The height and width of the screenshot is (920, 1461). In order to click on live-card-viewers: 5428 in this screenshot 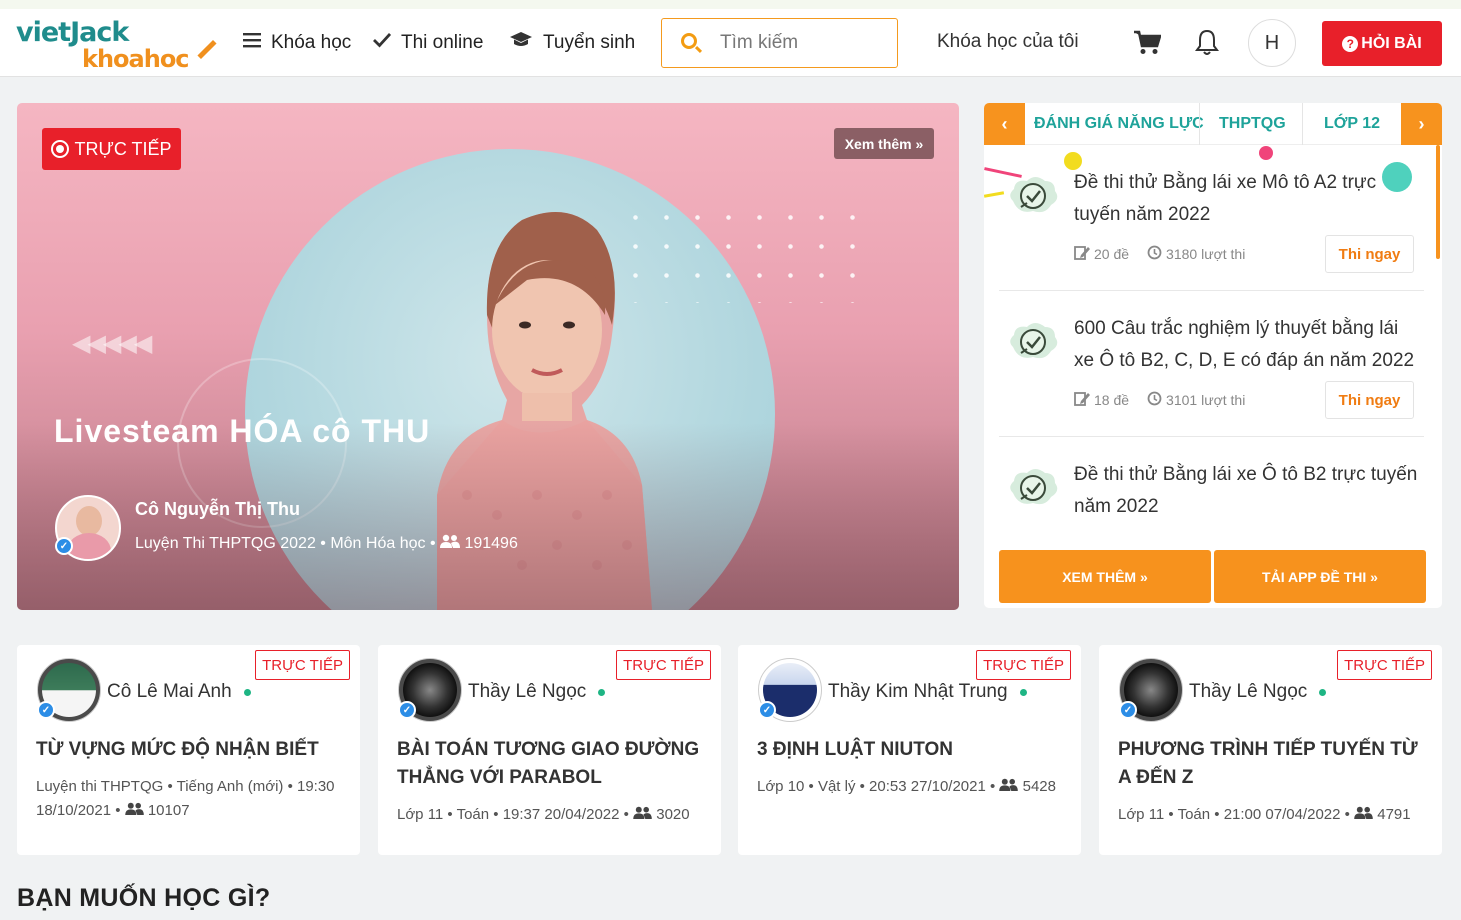, I will do `click(1039, 786)`.